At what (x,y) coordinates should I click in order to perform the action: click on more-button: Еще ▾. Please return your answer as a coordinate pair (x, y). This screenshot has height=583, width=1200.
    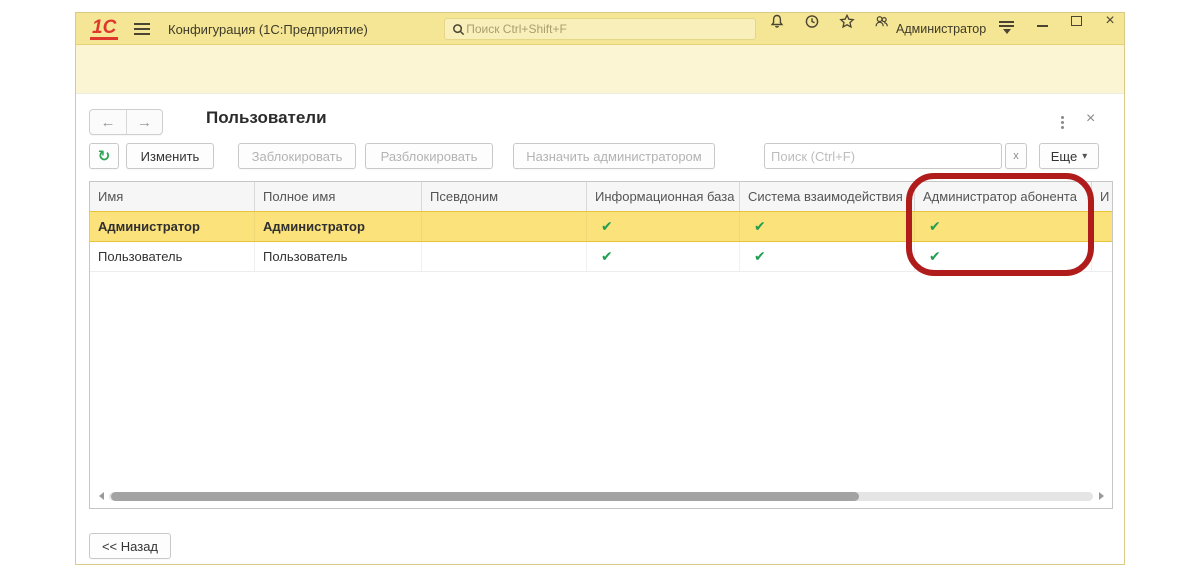
    Looking at the image, I should click on (1069, 156).